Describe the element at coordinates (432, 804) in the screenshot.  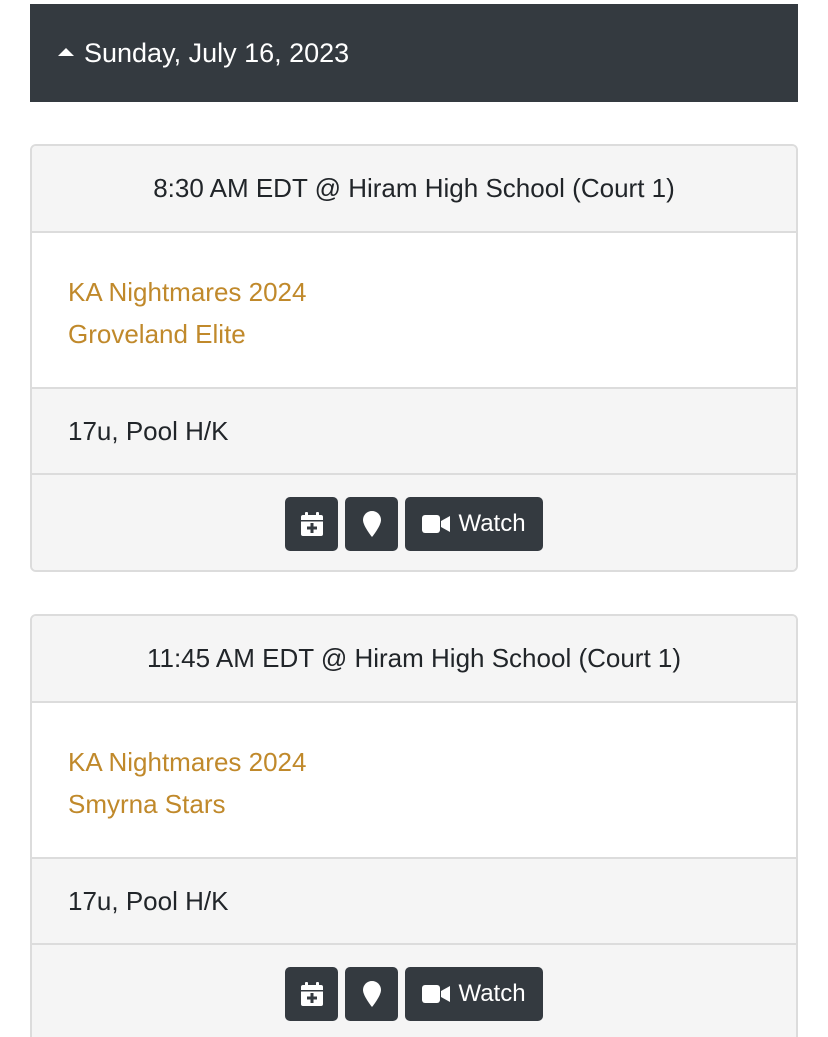
I see `team-link-away: Smyrna Stars` at that location.